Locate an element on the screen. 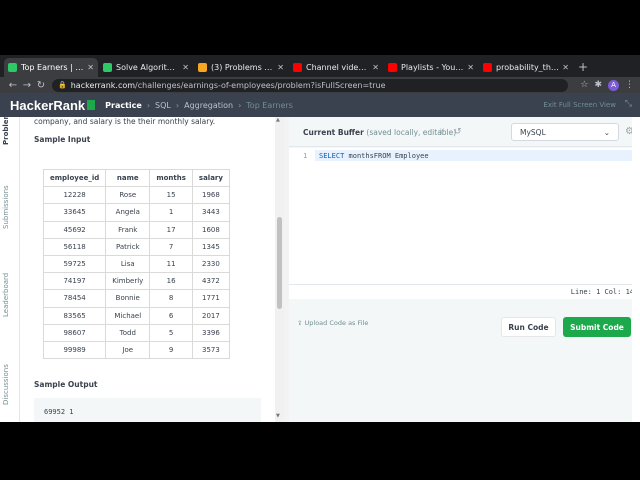  browser-tab-3: Channel videos - Y ✕ is located at coordinates (336, 67).